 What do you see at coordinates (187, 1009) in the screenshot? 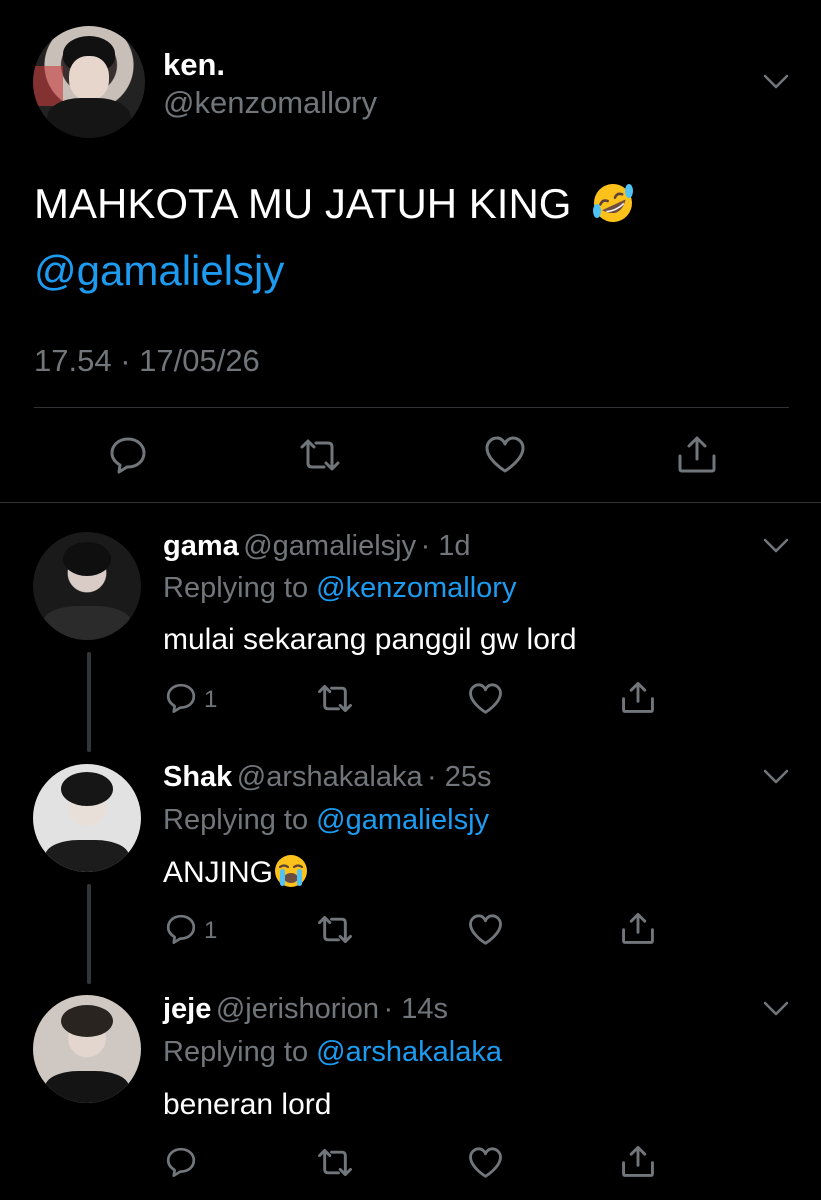
I see `reply-display-name: jeje` at bounding box center [187, 1009].